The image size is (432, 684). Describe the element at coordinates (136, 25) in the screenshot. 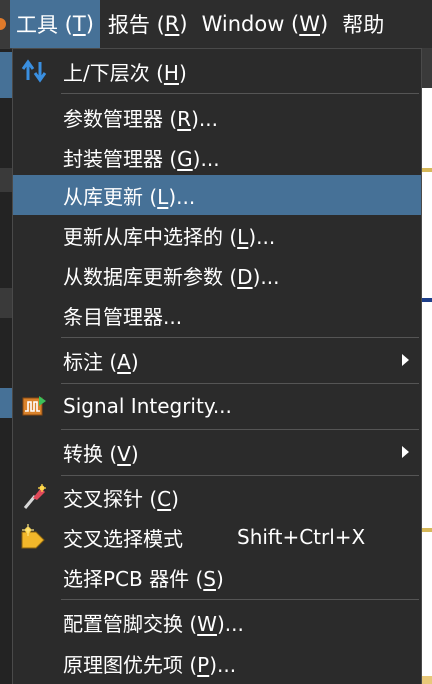

I see `menu-reports-label: 报告 (` at that location.